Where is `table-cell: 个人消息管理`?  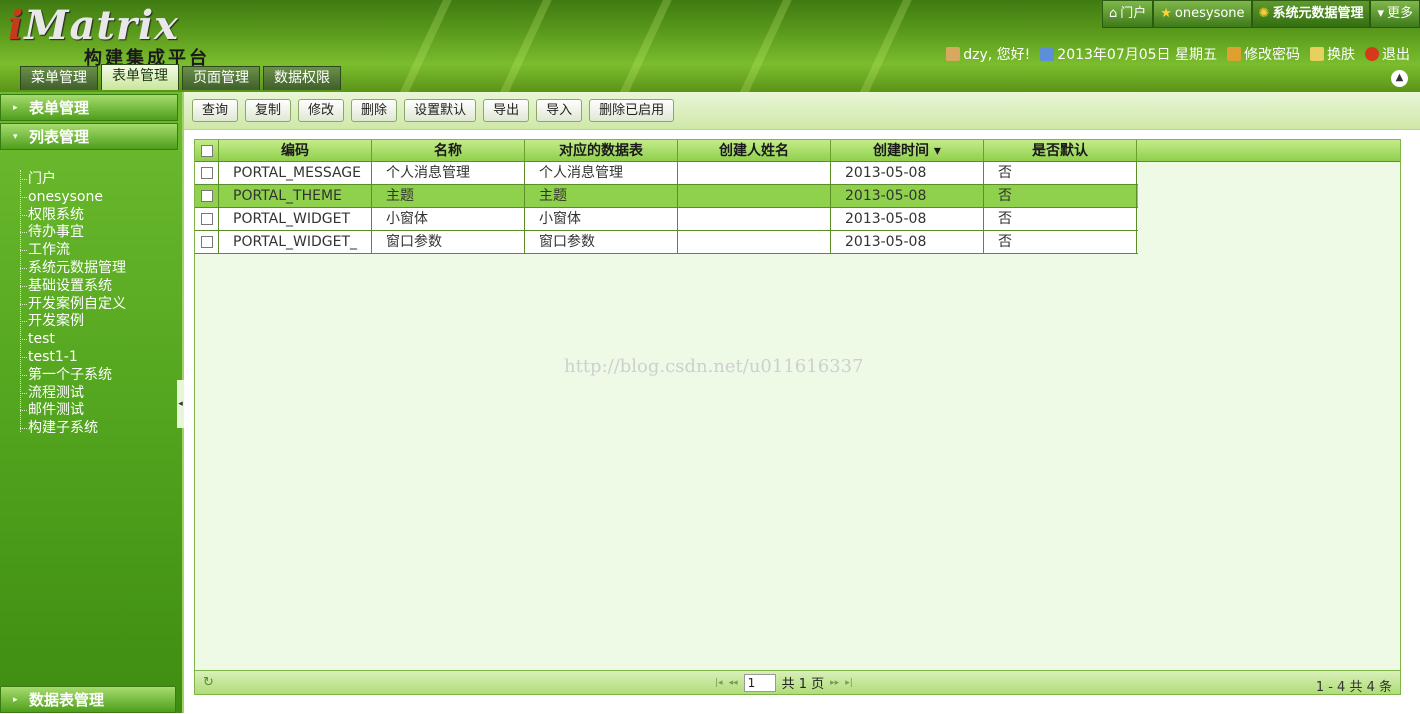 table-cell: 个人消息管理 is located at coordinates (601, 173).